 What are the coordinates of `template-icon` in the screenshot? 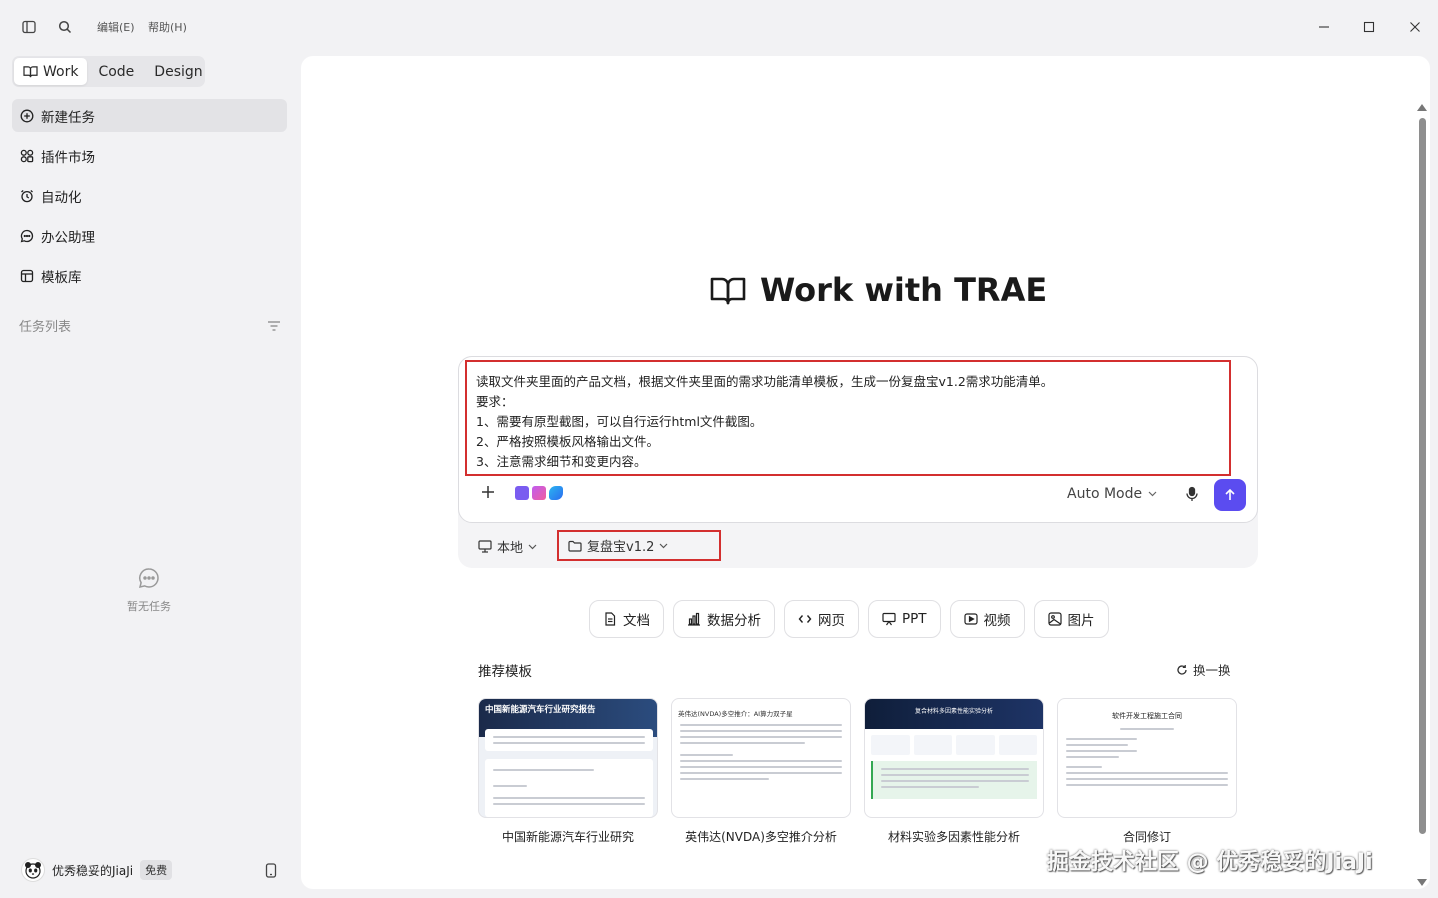 It's located at (27, 275).